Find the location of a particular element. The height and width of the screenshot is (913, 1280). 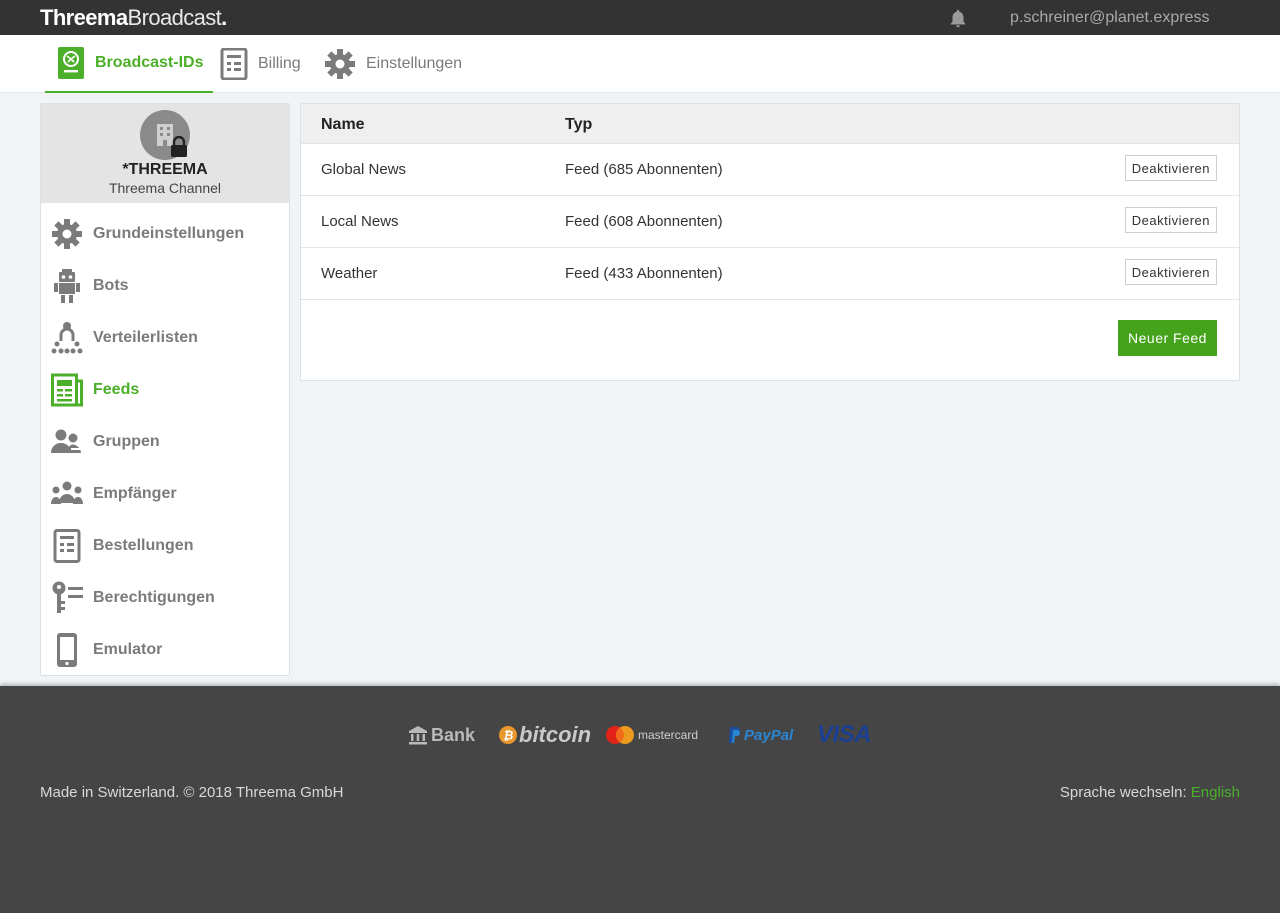

lock-icon is located at coordinates (179, 146).